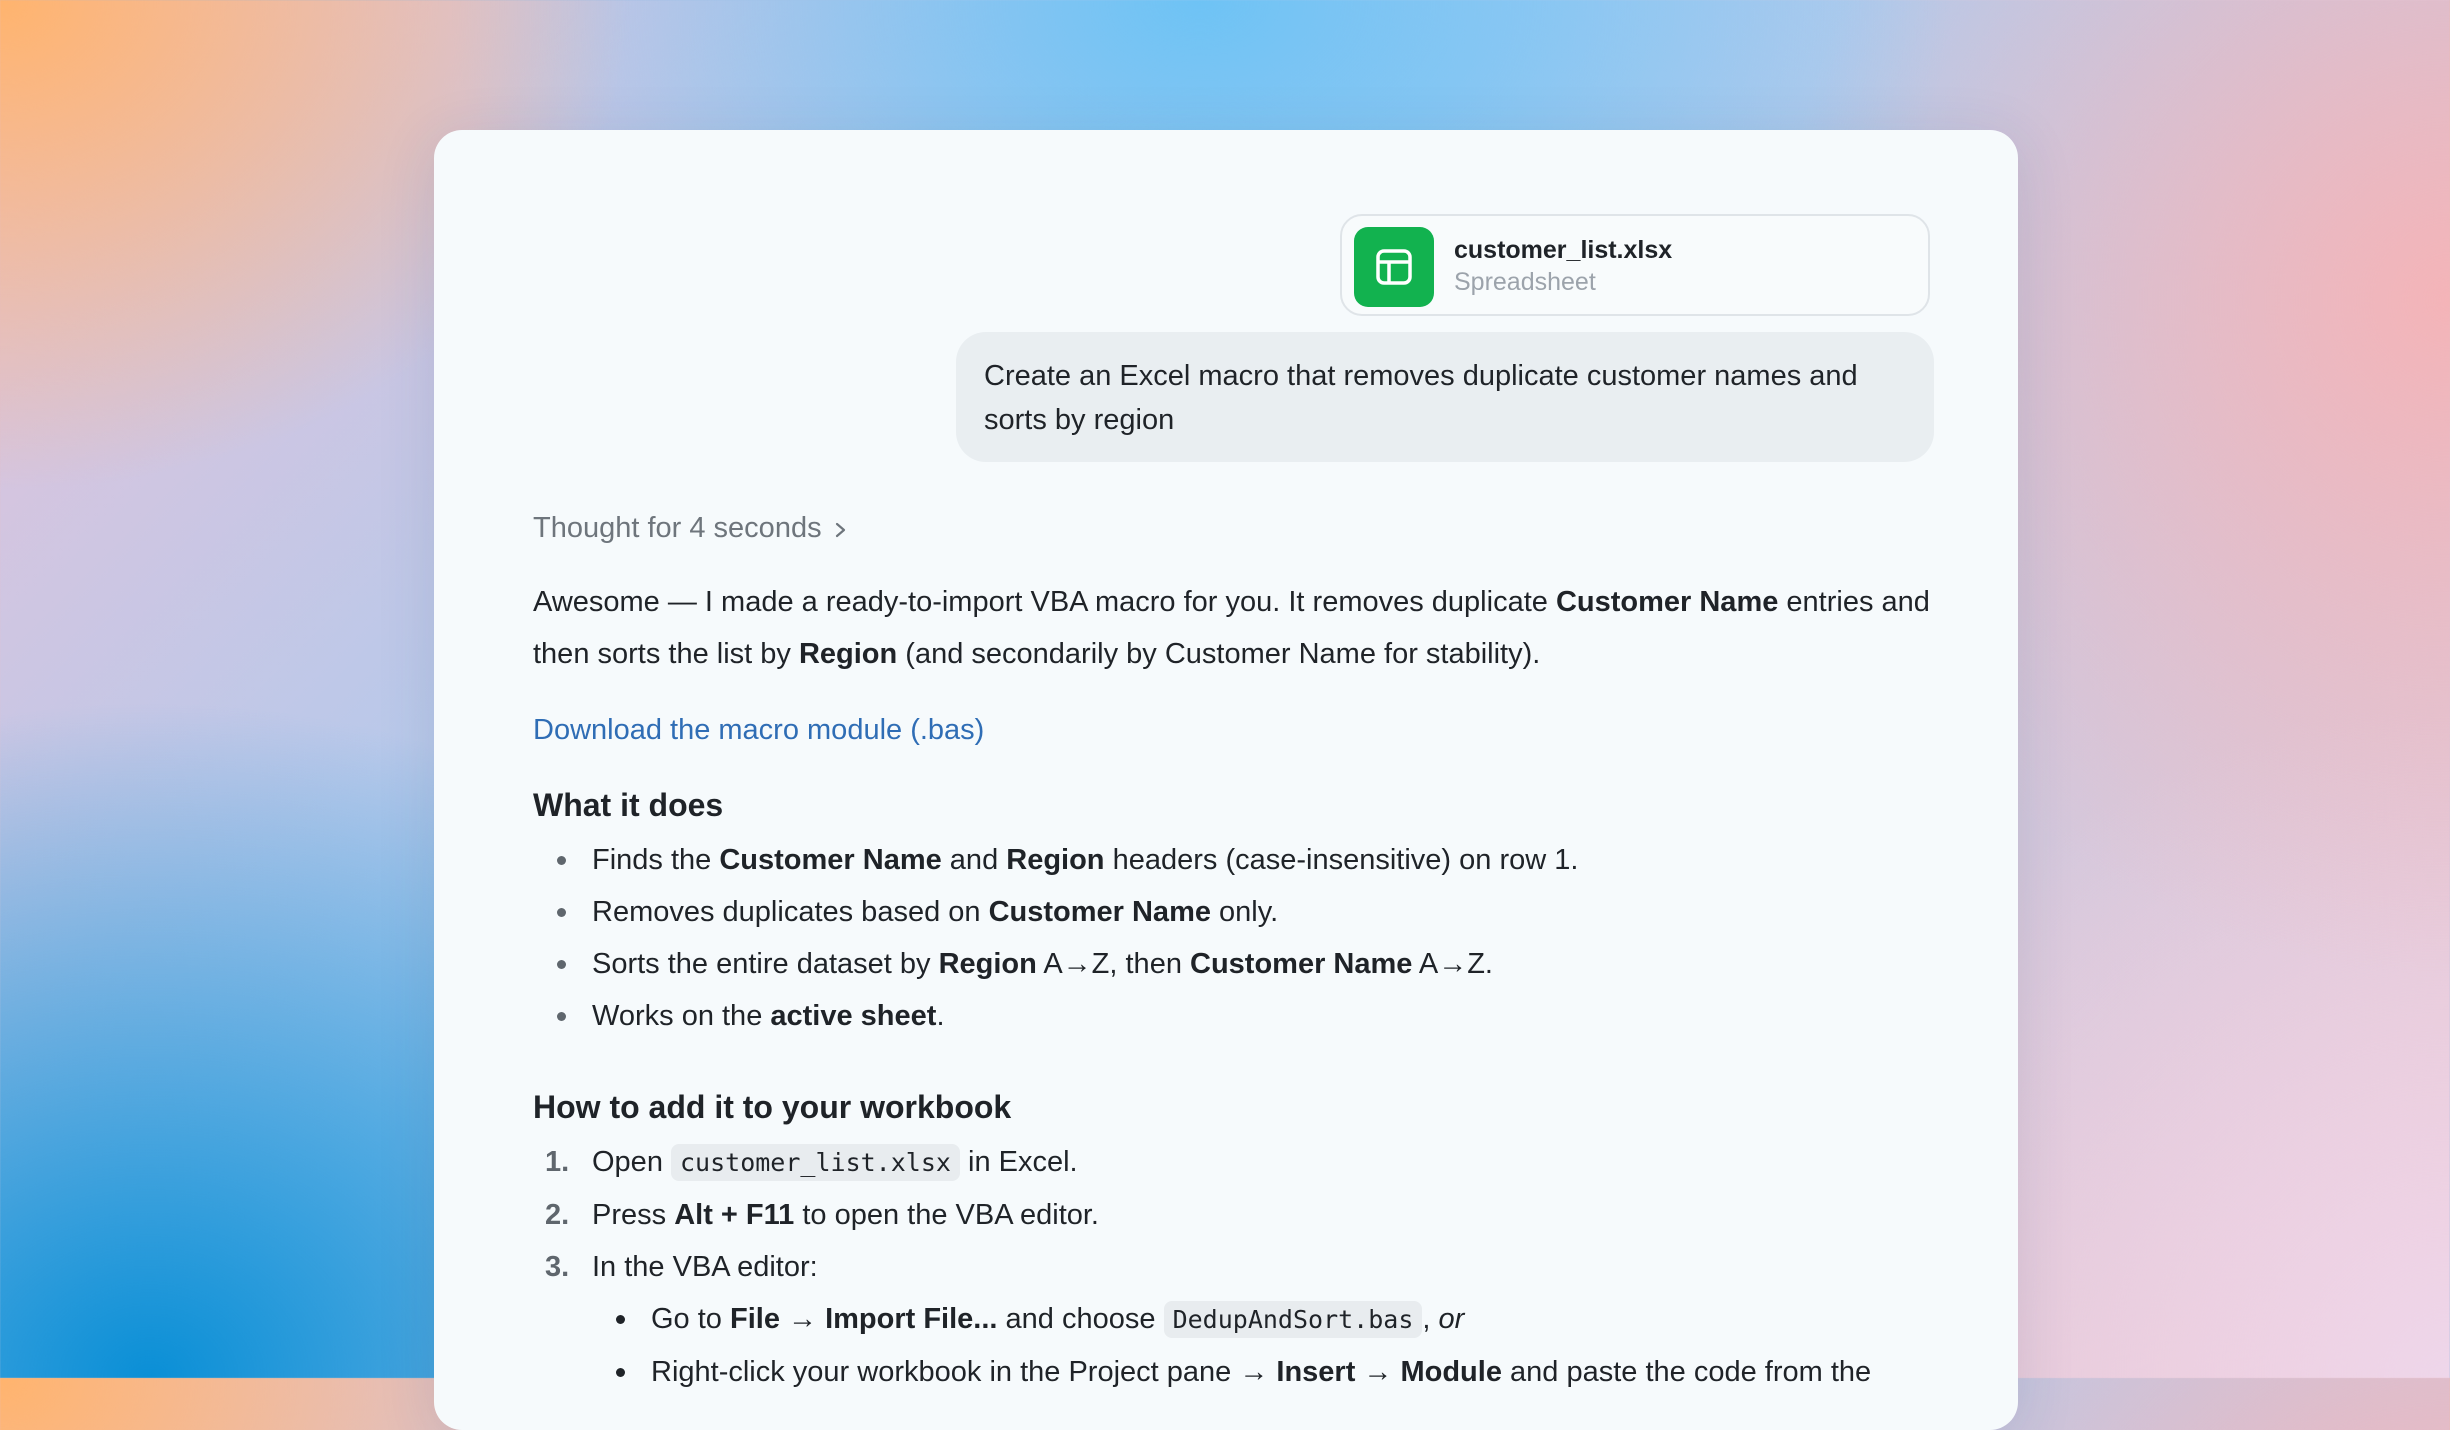 The height and width of the screenshot is (1430, 2450). Describe the element at coordinates (772, 1107) in the screenshot. I see `section-heading-how-to-add: How to add it to your workbook` at that location.